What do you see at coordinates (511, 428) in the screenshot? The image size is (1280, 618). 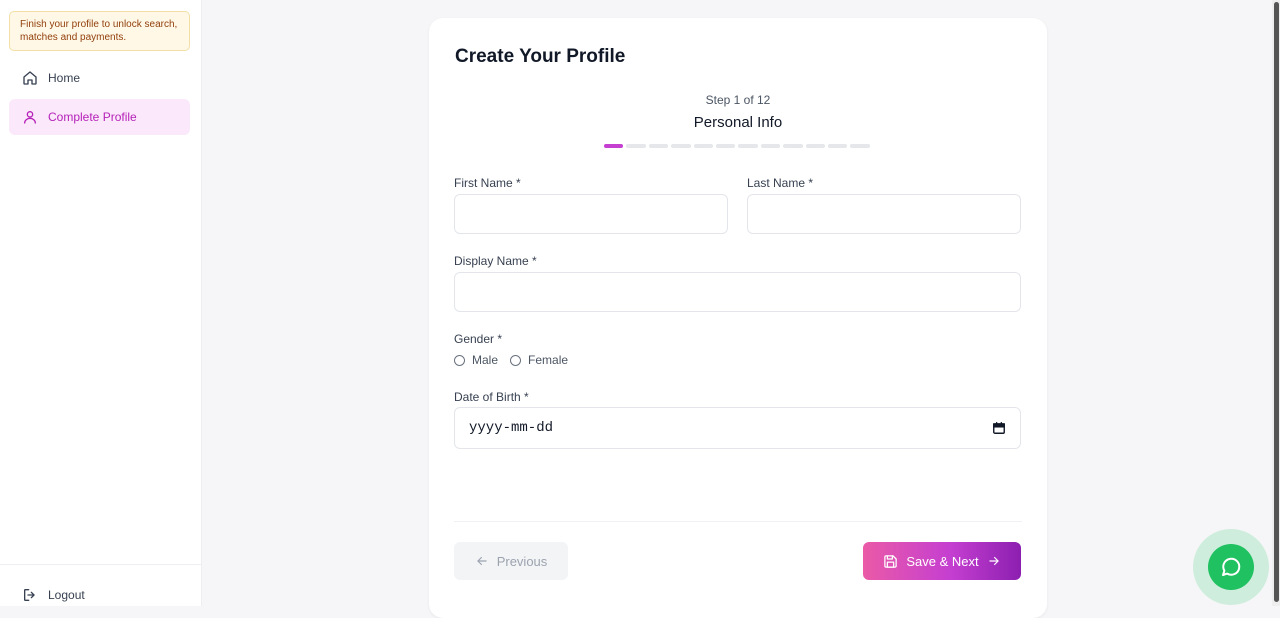 I see `dob-placeholder: yyyy-mm-dd` at bounding box center [511, 428].